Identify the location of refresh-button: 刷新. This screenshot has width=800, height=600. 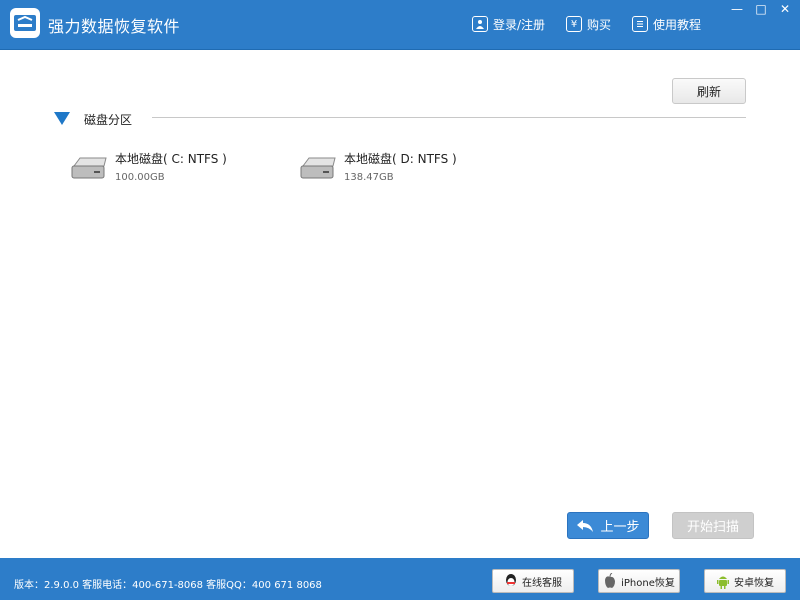
(709, 91).